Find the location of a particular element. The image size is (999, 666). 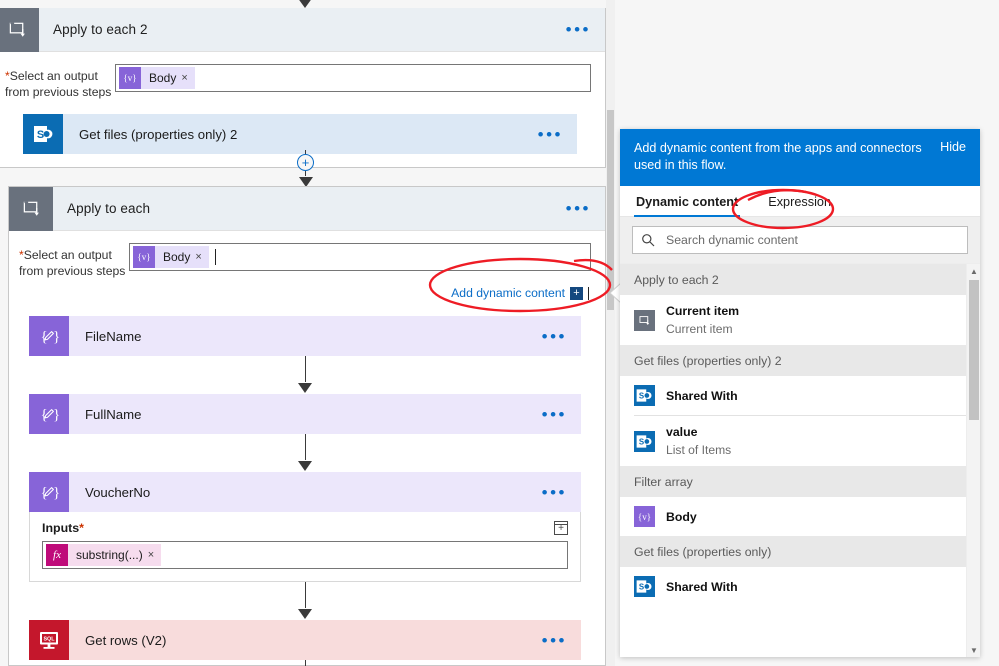

list-item: Current item Current item is located at coordinates (800, 320).